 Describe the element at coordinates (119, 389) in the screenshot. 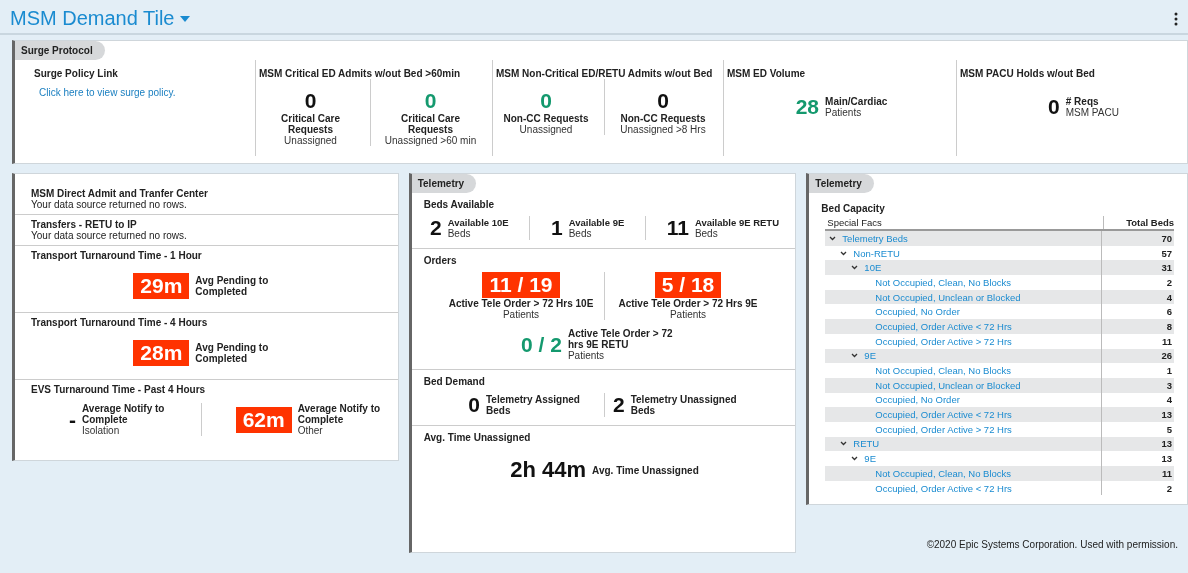

I see `section-heading: EVS Turnaround Time - Past 4 Hours` at that location.